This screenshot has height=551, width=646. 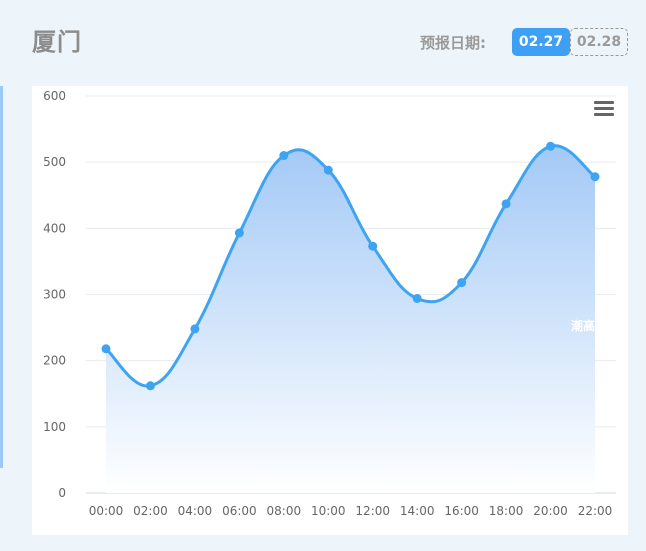 What do you see at coordinates (1, 277) in the screenshot?
I see `left-accent-bar` at bounding box center [1, 277].